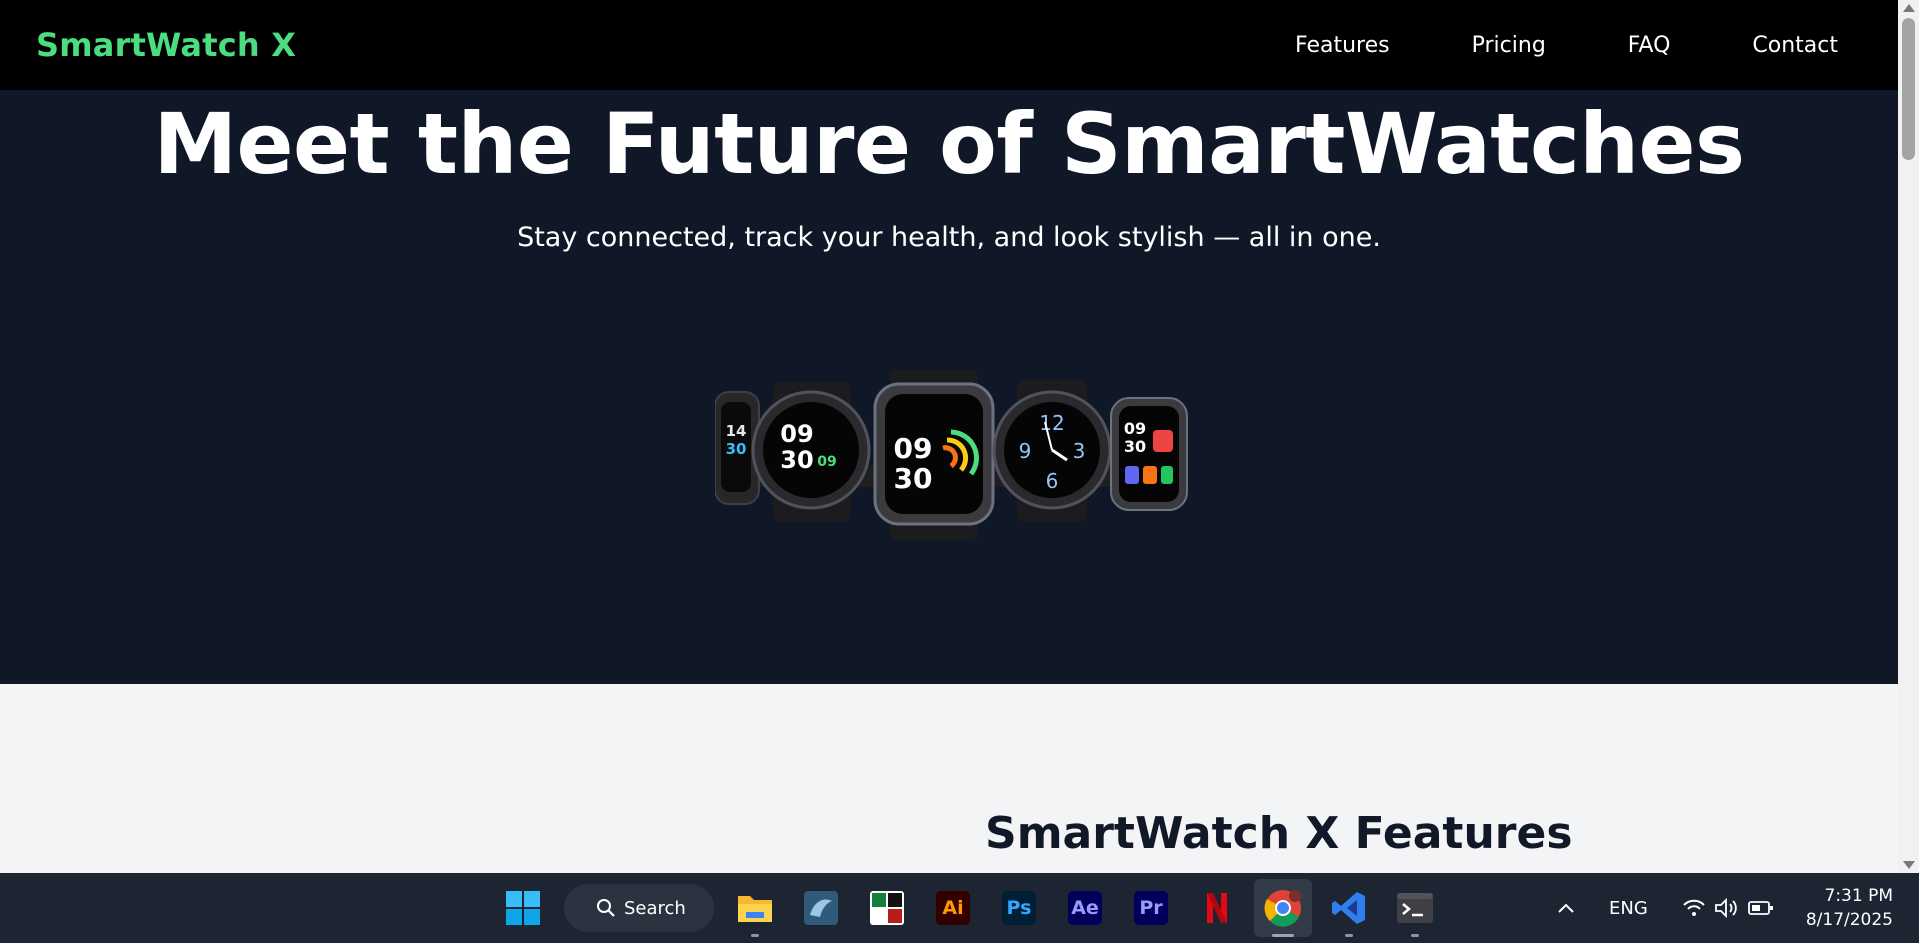 Image resolution: width=1919 pixels, height=943 pixels. What do you see at coordinates (1628, 908) in the screenshot?
I see `language-indicator: ENG` at bounding box center [1628, 908].